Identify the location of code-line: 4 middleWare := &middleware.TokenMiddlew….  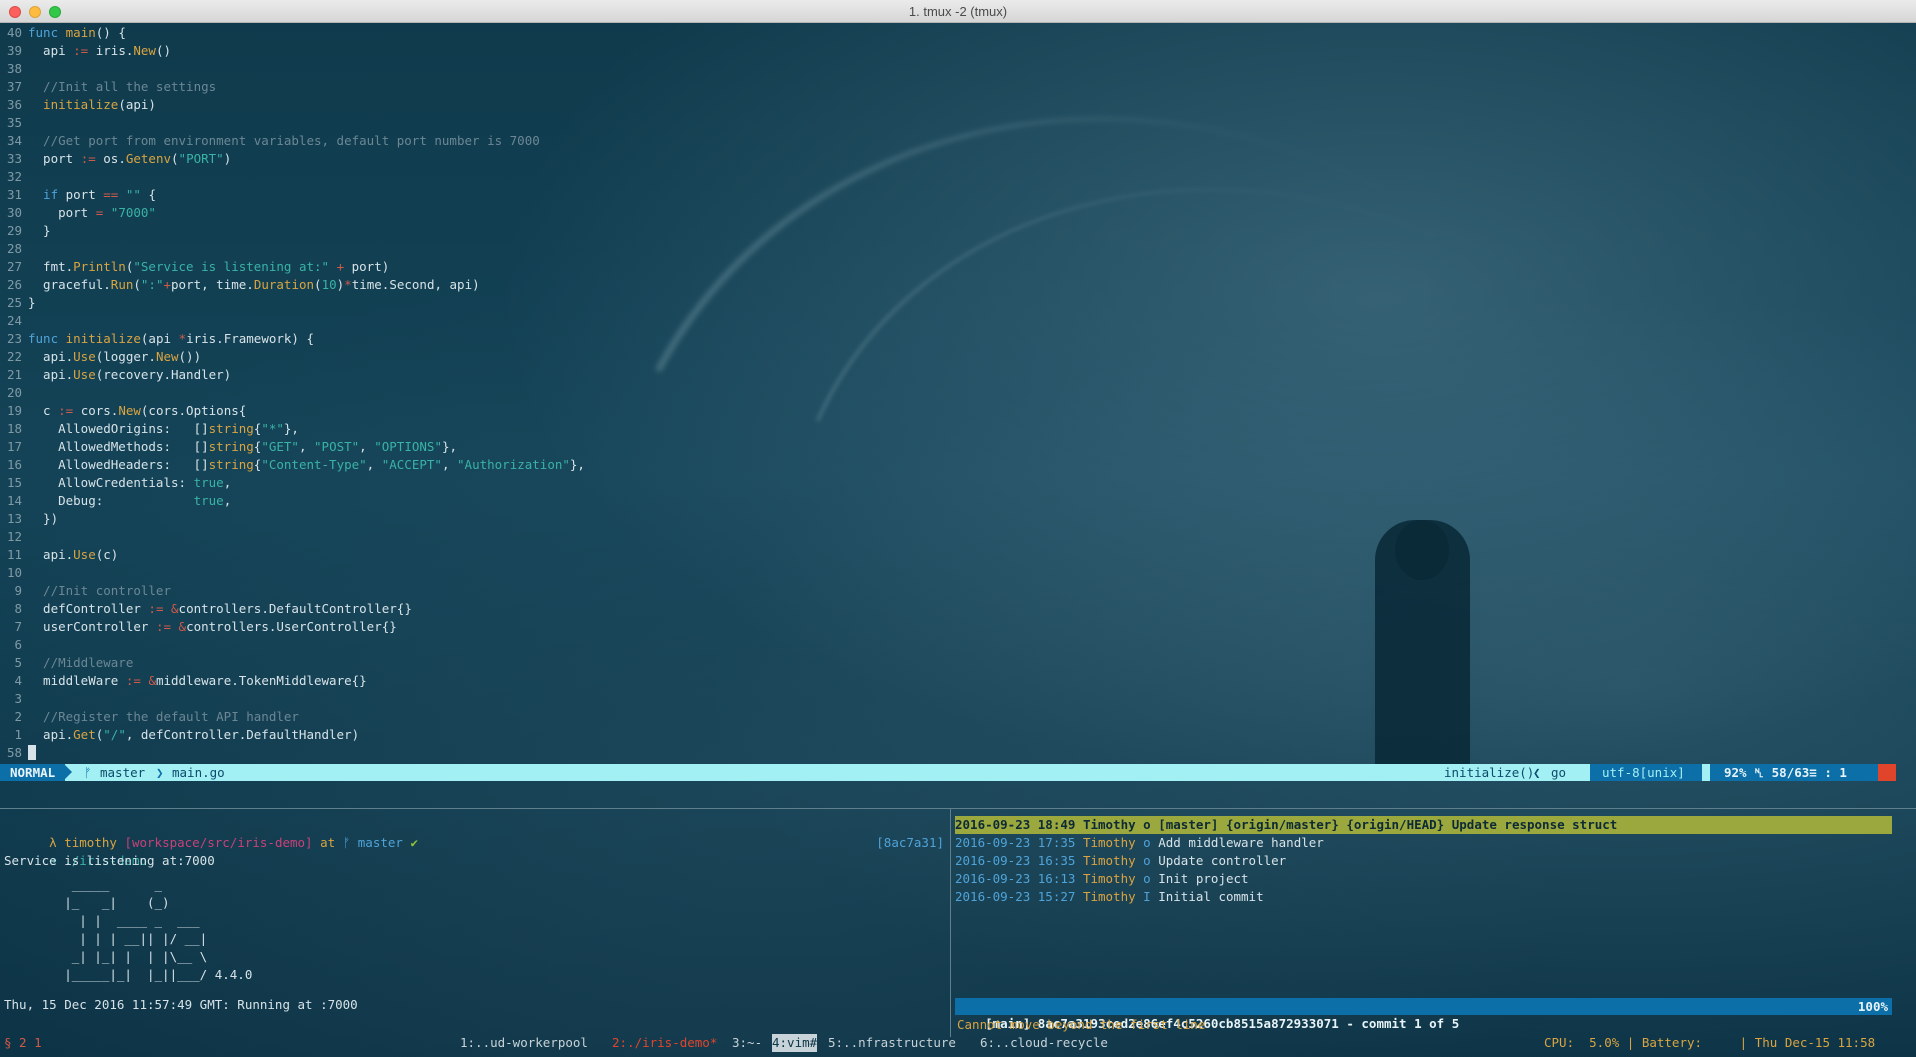
(183, 681).